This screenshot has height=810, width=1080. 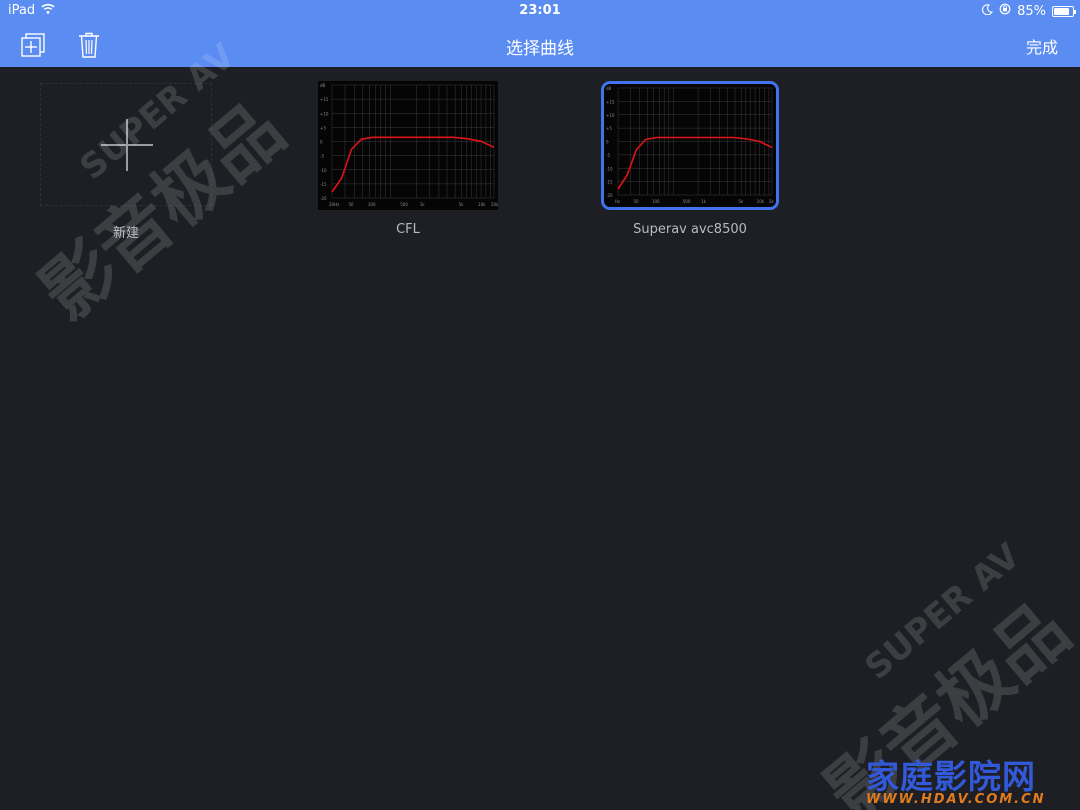 What do you see at coordinates (695, 163) in the screenshot?
I see `eq-curve-line` at bounding box center [695, 163].